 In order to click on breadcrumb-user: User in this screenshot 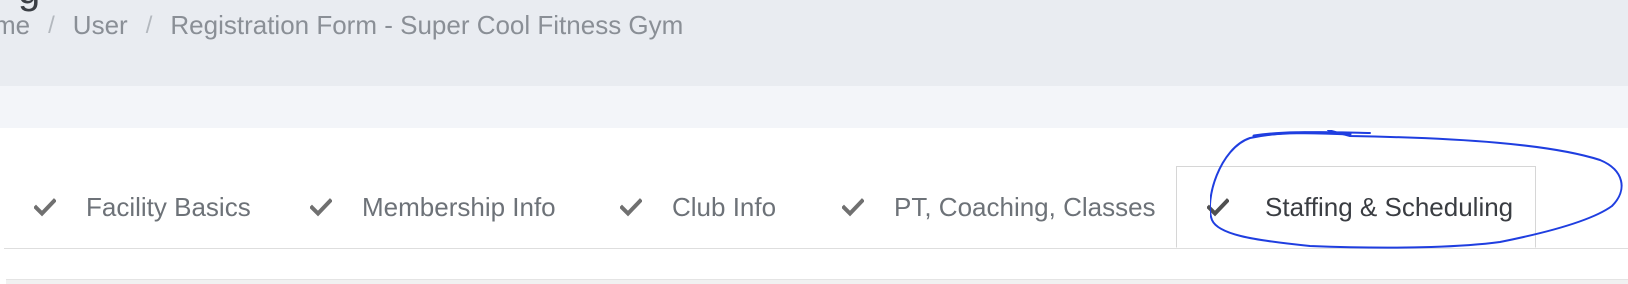, I will do `click(100, 25)`.